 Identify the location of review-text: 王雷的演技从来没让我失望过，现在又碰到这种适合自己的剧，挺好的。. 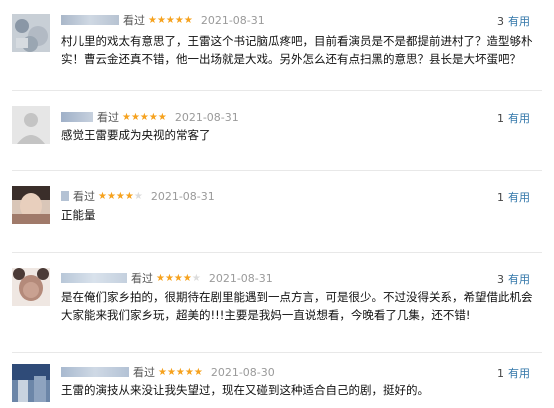
(245, 390).